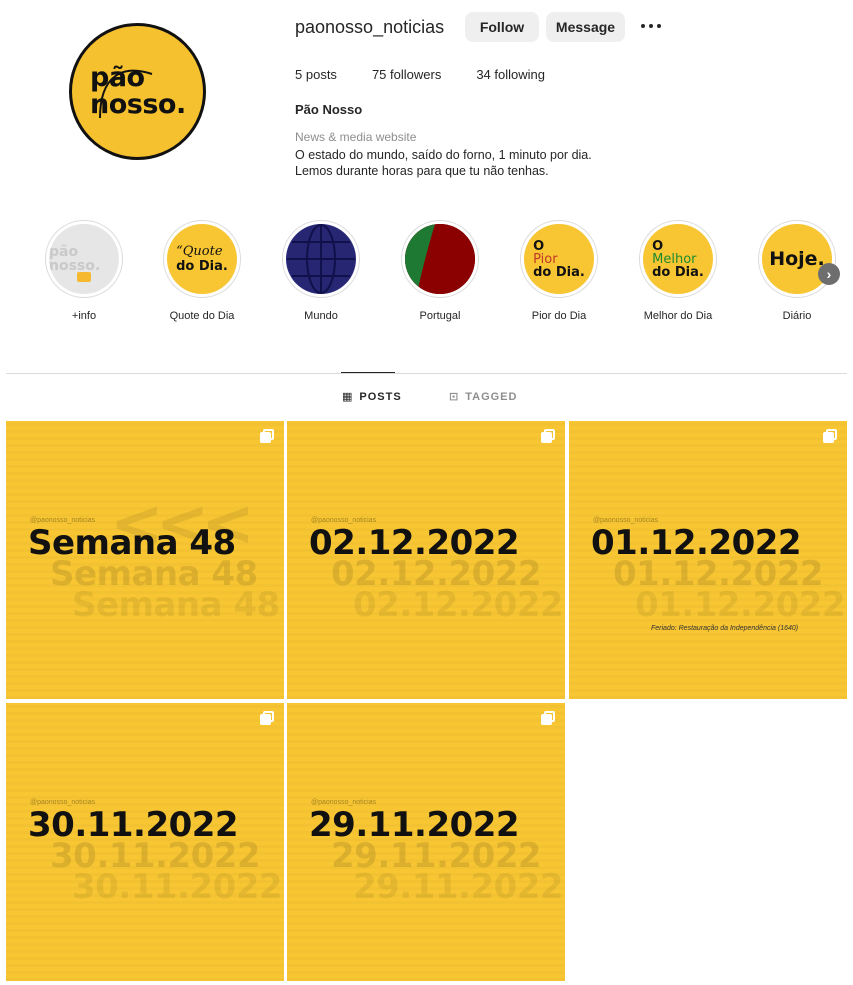 Image resolution: width=853 pixels, height=985 pixels. I want to click on post-title-echo: 02.12.2022, so click(458, 605).